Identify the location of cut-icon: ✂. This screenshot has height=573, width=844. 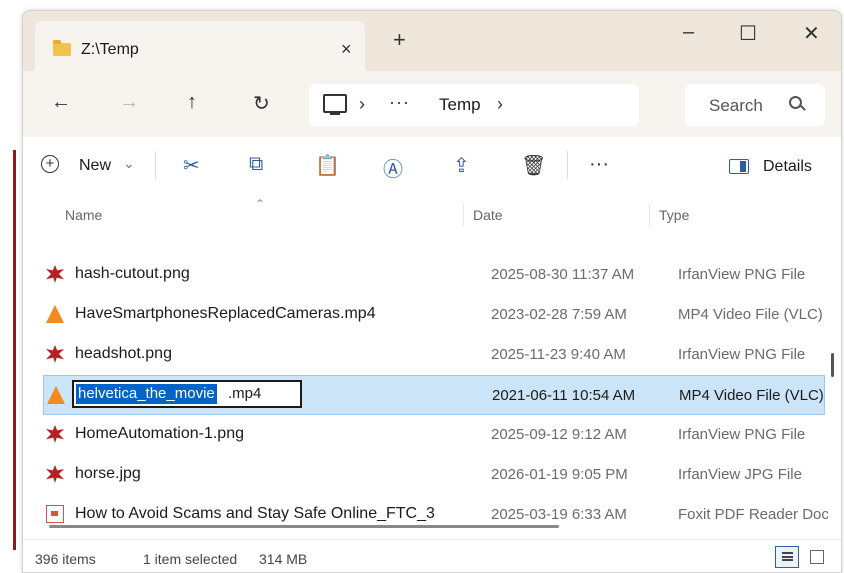
(191, 165).